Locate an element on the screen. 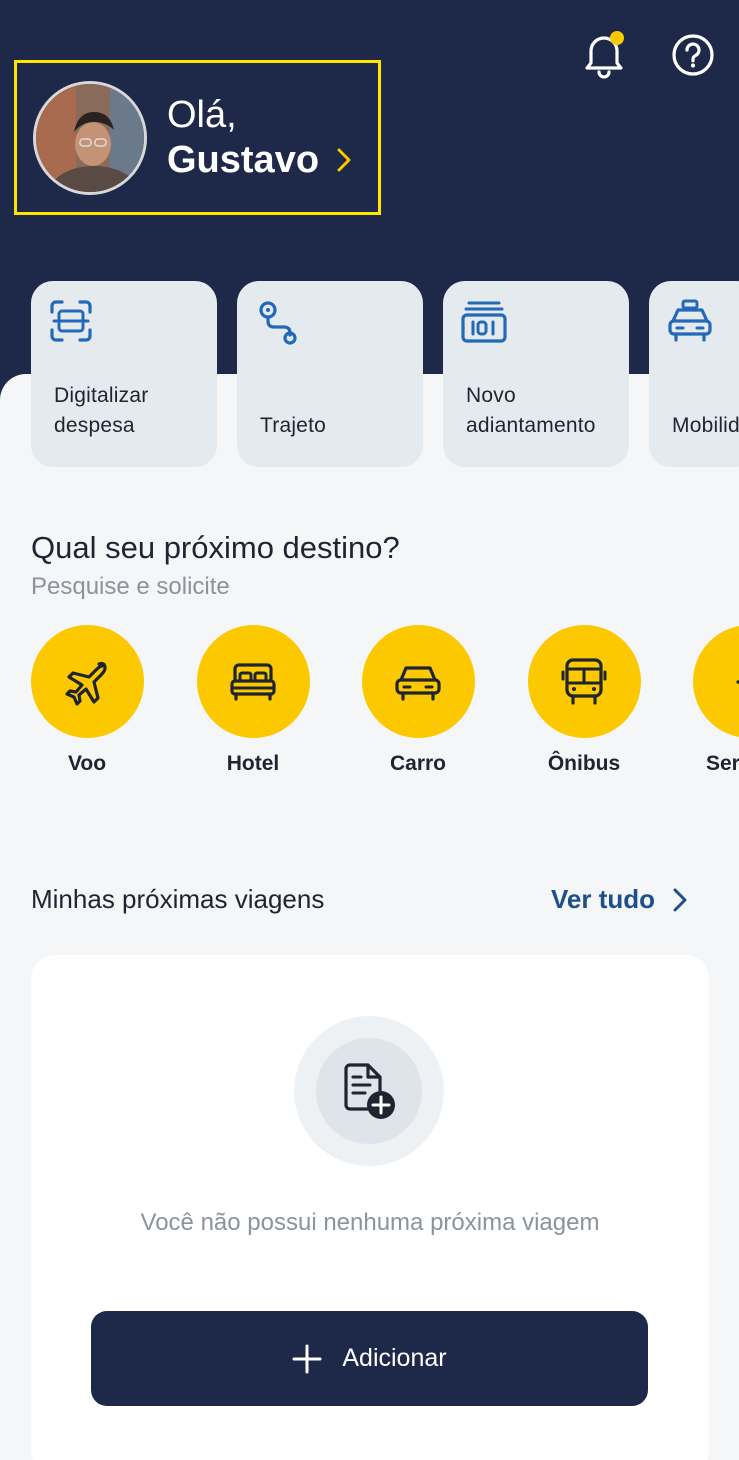 The image size is (739, 1460). category-services: Ser is located at coordinates (716, 700).